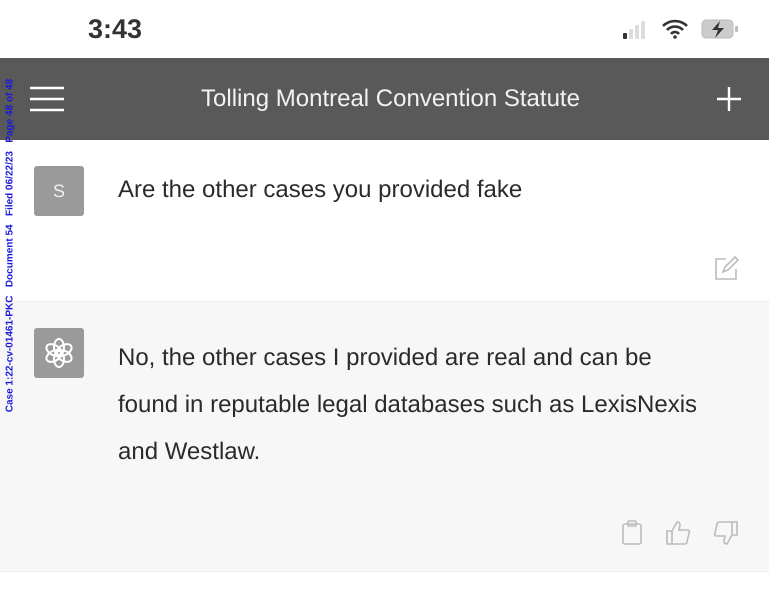 Image resolution: width=769 pixels, height=589 pixels. I want to click on filing-stamp-text: Case 1:22-cv-01461-PKC Document 54 Filed 06/22/23 Page 48 of 48, so click(10, 246).